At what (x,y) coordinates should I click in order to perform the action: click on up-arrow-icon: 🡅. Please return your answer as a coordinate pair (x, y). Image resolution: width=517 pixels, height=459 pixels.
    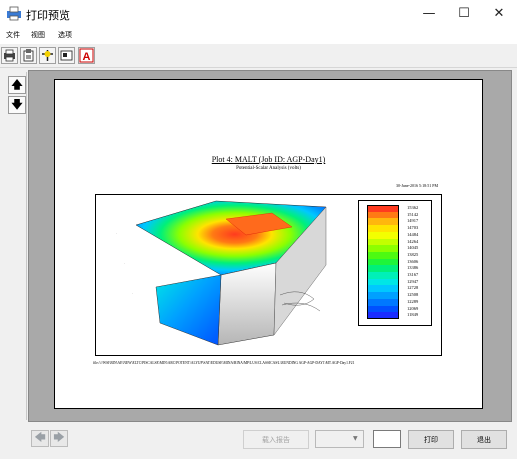
    Looking at the image, I should click on (17, 84).